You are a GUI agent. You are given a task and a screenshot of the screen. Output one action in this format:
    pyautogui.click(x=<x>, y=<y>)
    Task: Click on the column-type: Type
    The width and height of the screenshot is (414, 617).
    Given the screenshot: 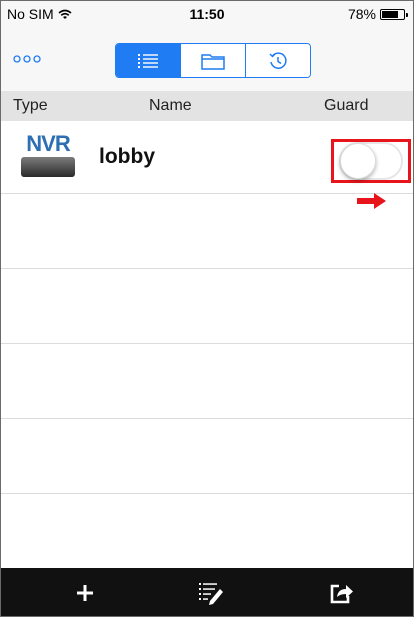 What is the action you would take?
    pyautogui.click(x=30, y=105)
    